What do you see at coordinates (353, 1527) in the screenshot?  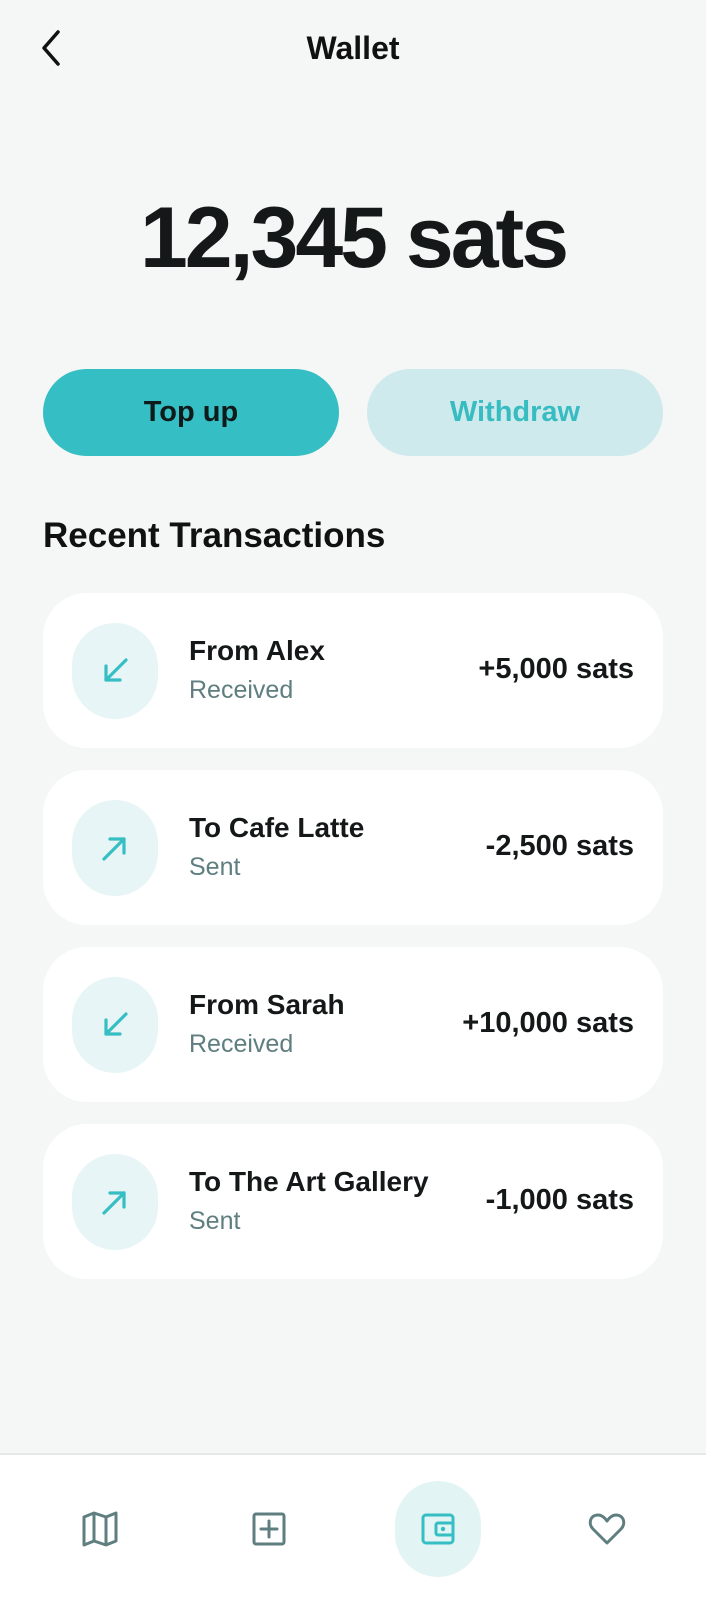 I see `bottom-navigation` at bounding box center [353, 1527].